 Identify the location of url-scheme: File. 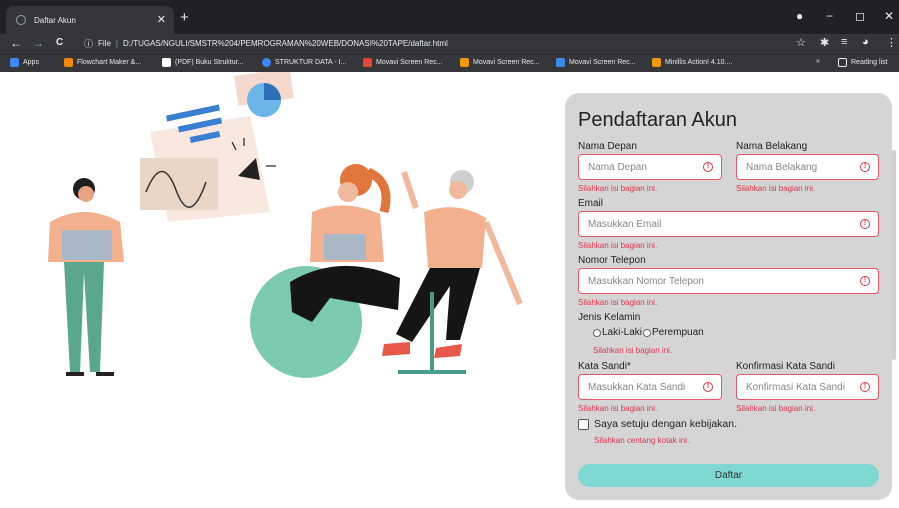
(104, 43).